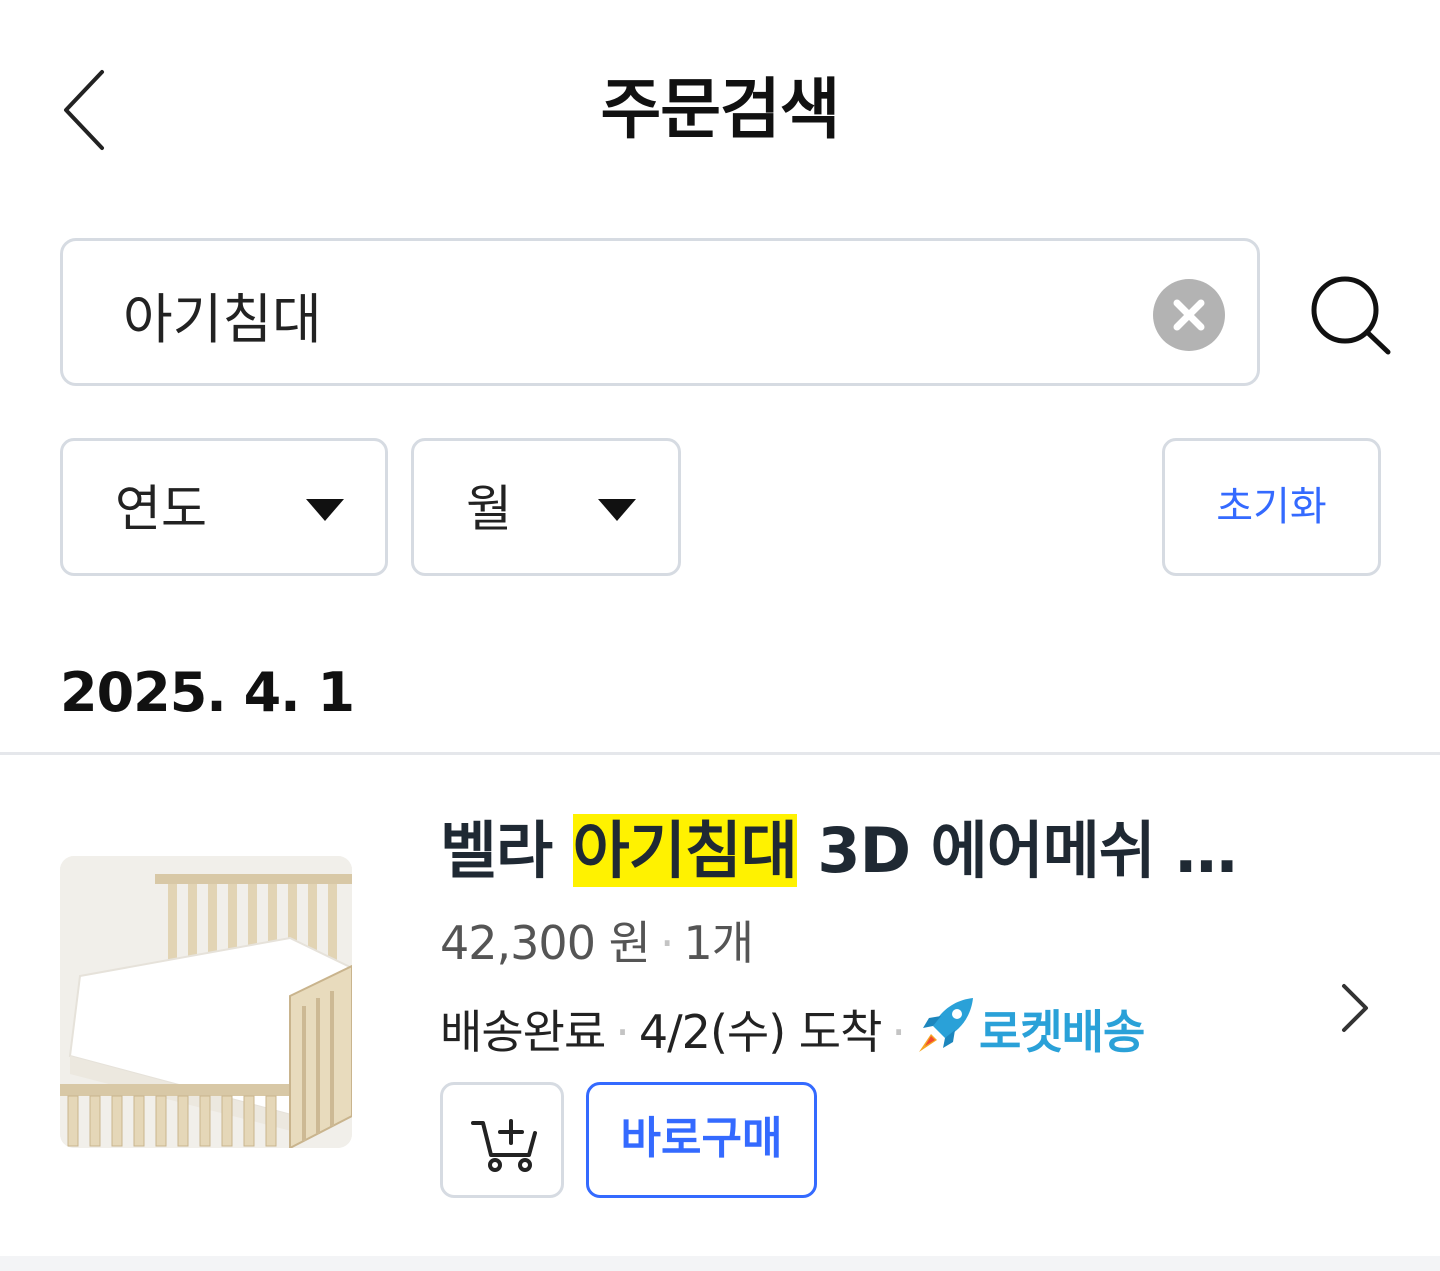 The height and width of the screenshot is (1271, 1440). I want to click on clear-search-button, so click(1189, 315).